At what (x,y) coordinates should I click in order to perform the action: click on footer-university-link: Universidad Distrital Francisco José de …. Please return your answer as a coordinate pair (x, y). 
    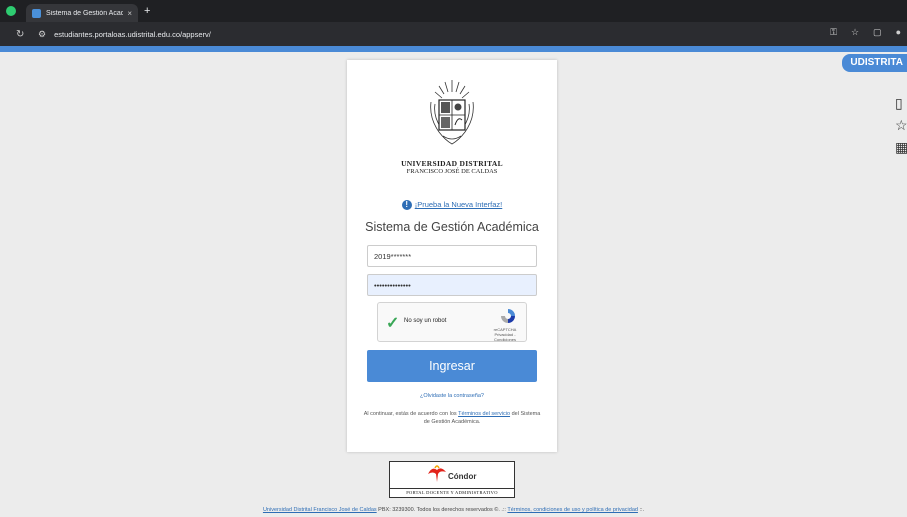
    Looking at the image, I should click on (320, 510).